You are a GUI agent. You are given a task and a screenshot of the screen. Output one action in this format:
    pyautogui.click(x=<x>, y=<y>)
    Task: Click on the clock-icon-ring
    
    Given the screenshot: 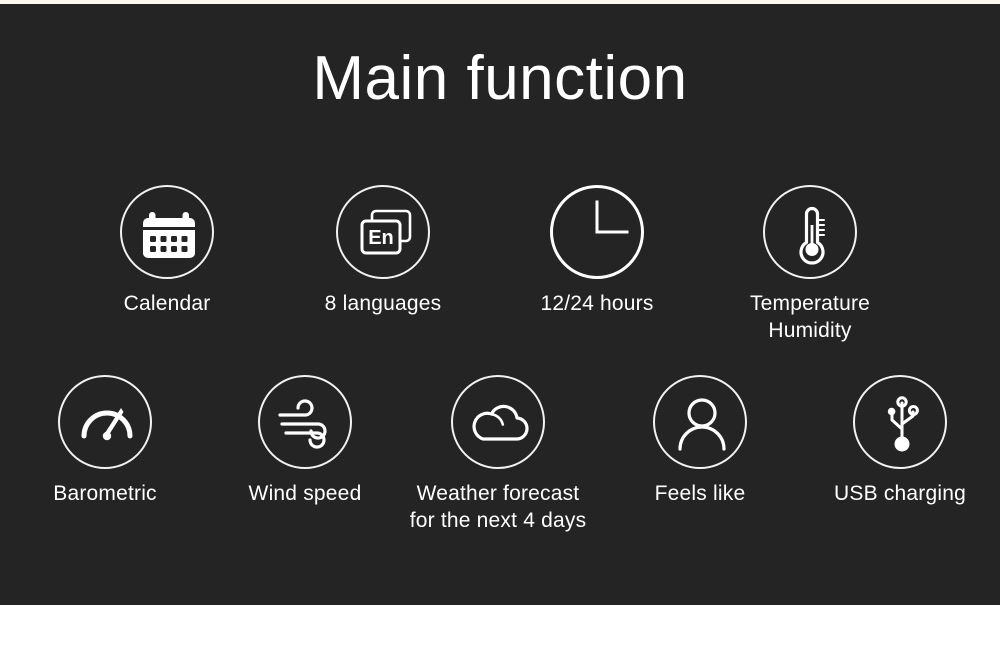 What is the action you would take?
    pyautogui.click(x=597, y=232)
    